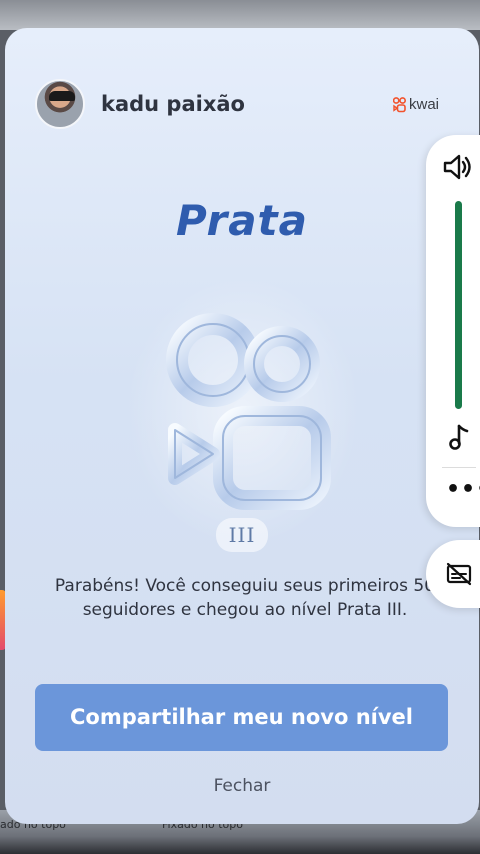 Image resolution: width=480 pixels, height=854 pixels. What do you see at coordinates (173, 104) in the screenshot?
I see `username: kadu paixão` at bounding box center [173, 104].